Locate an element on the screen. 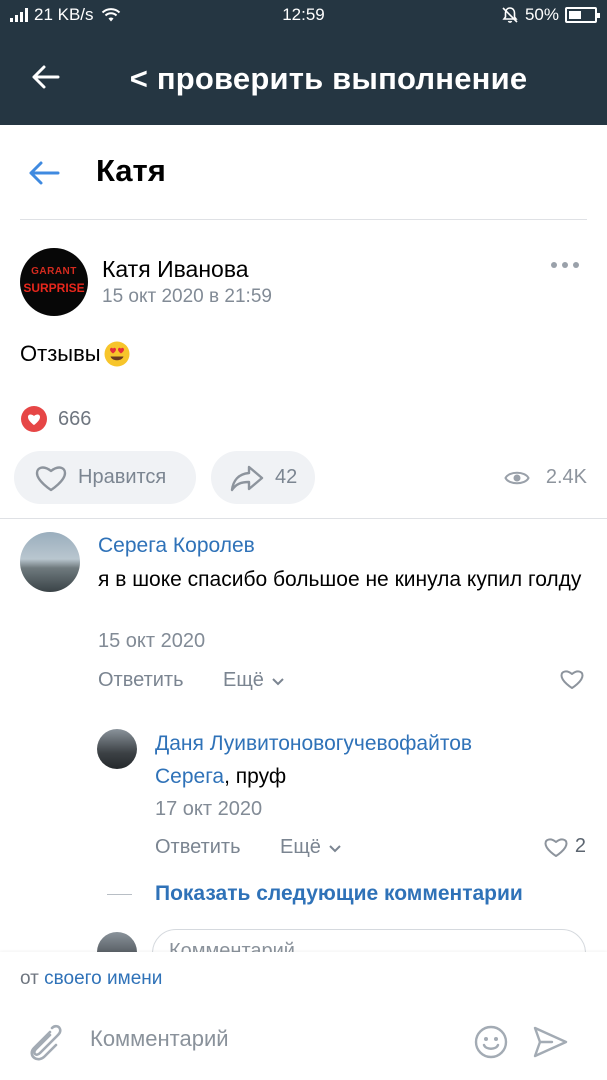 The height and width of the screenshot is (1080, 607). avatar-logo-line1: GARANT is located at coordinates (54, 271).